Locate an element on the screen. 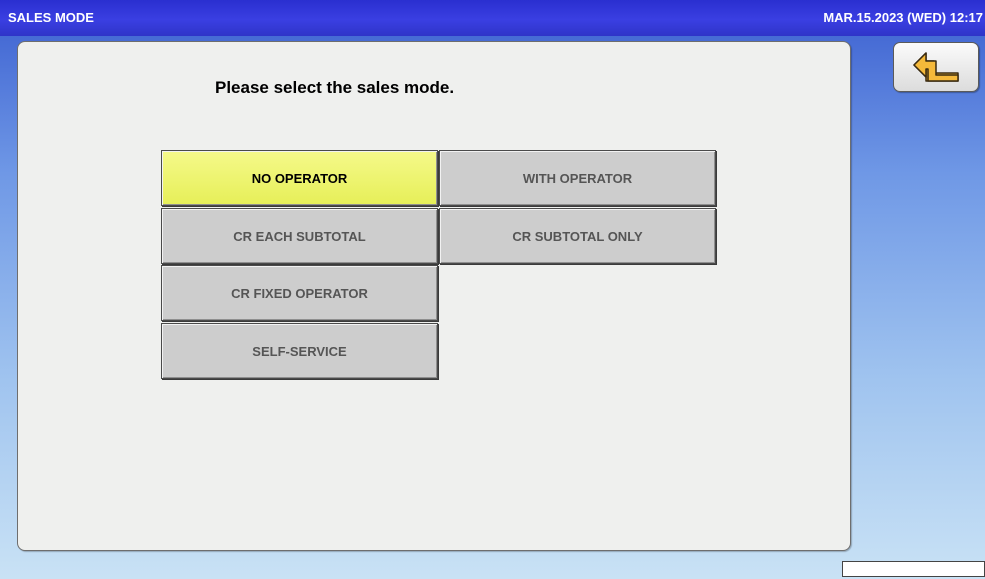  status-box is located at coordinates (913, 569).